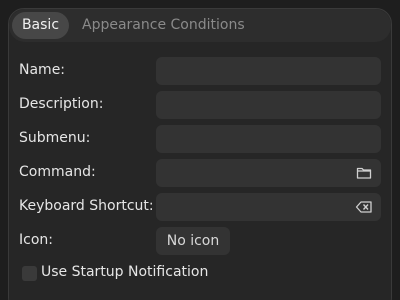 The width and height of the screenshot is (400, 300). What do you see at coordinates (42, 70) in the screenshot?
I see `name-label: Name:` at bounding box center [42, 70].